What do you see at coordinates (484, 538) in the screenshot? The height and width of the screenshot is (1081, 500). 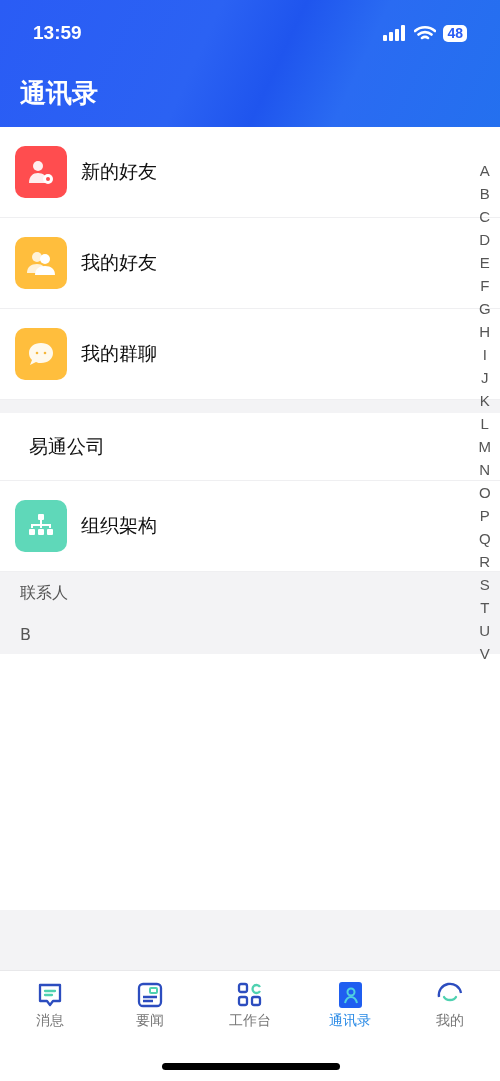 I see `index-letter: Q` at bounding box center [484, 538].